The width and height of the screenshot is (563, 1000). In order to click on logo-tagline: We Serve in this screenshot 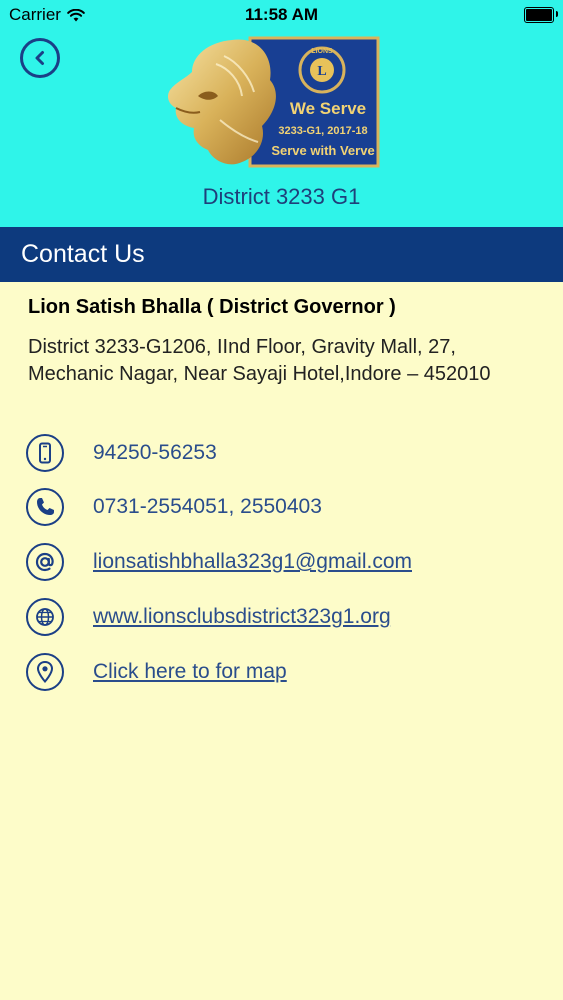, I will do `click(328, 108)`.